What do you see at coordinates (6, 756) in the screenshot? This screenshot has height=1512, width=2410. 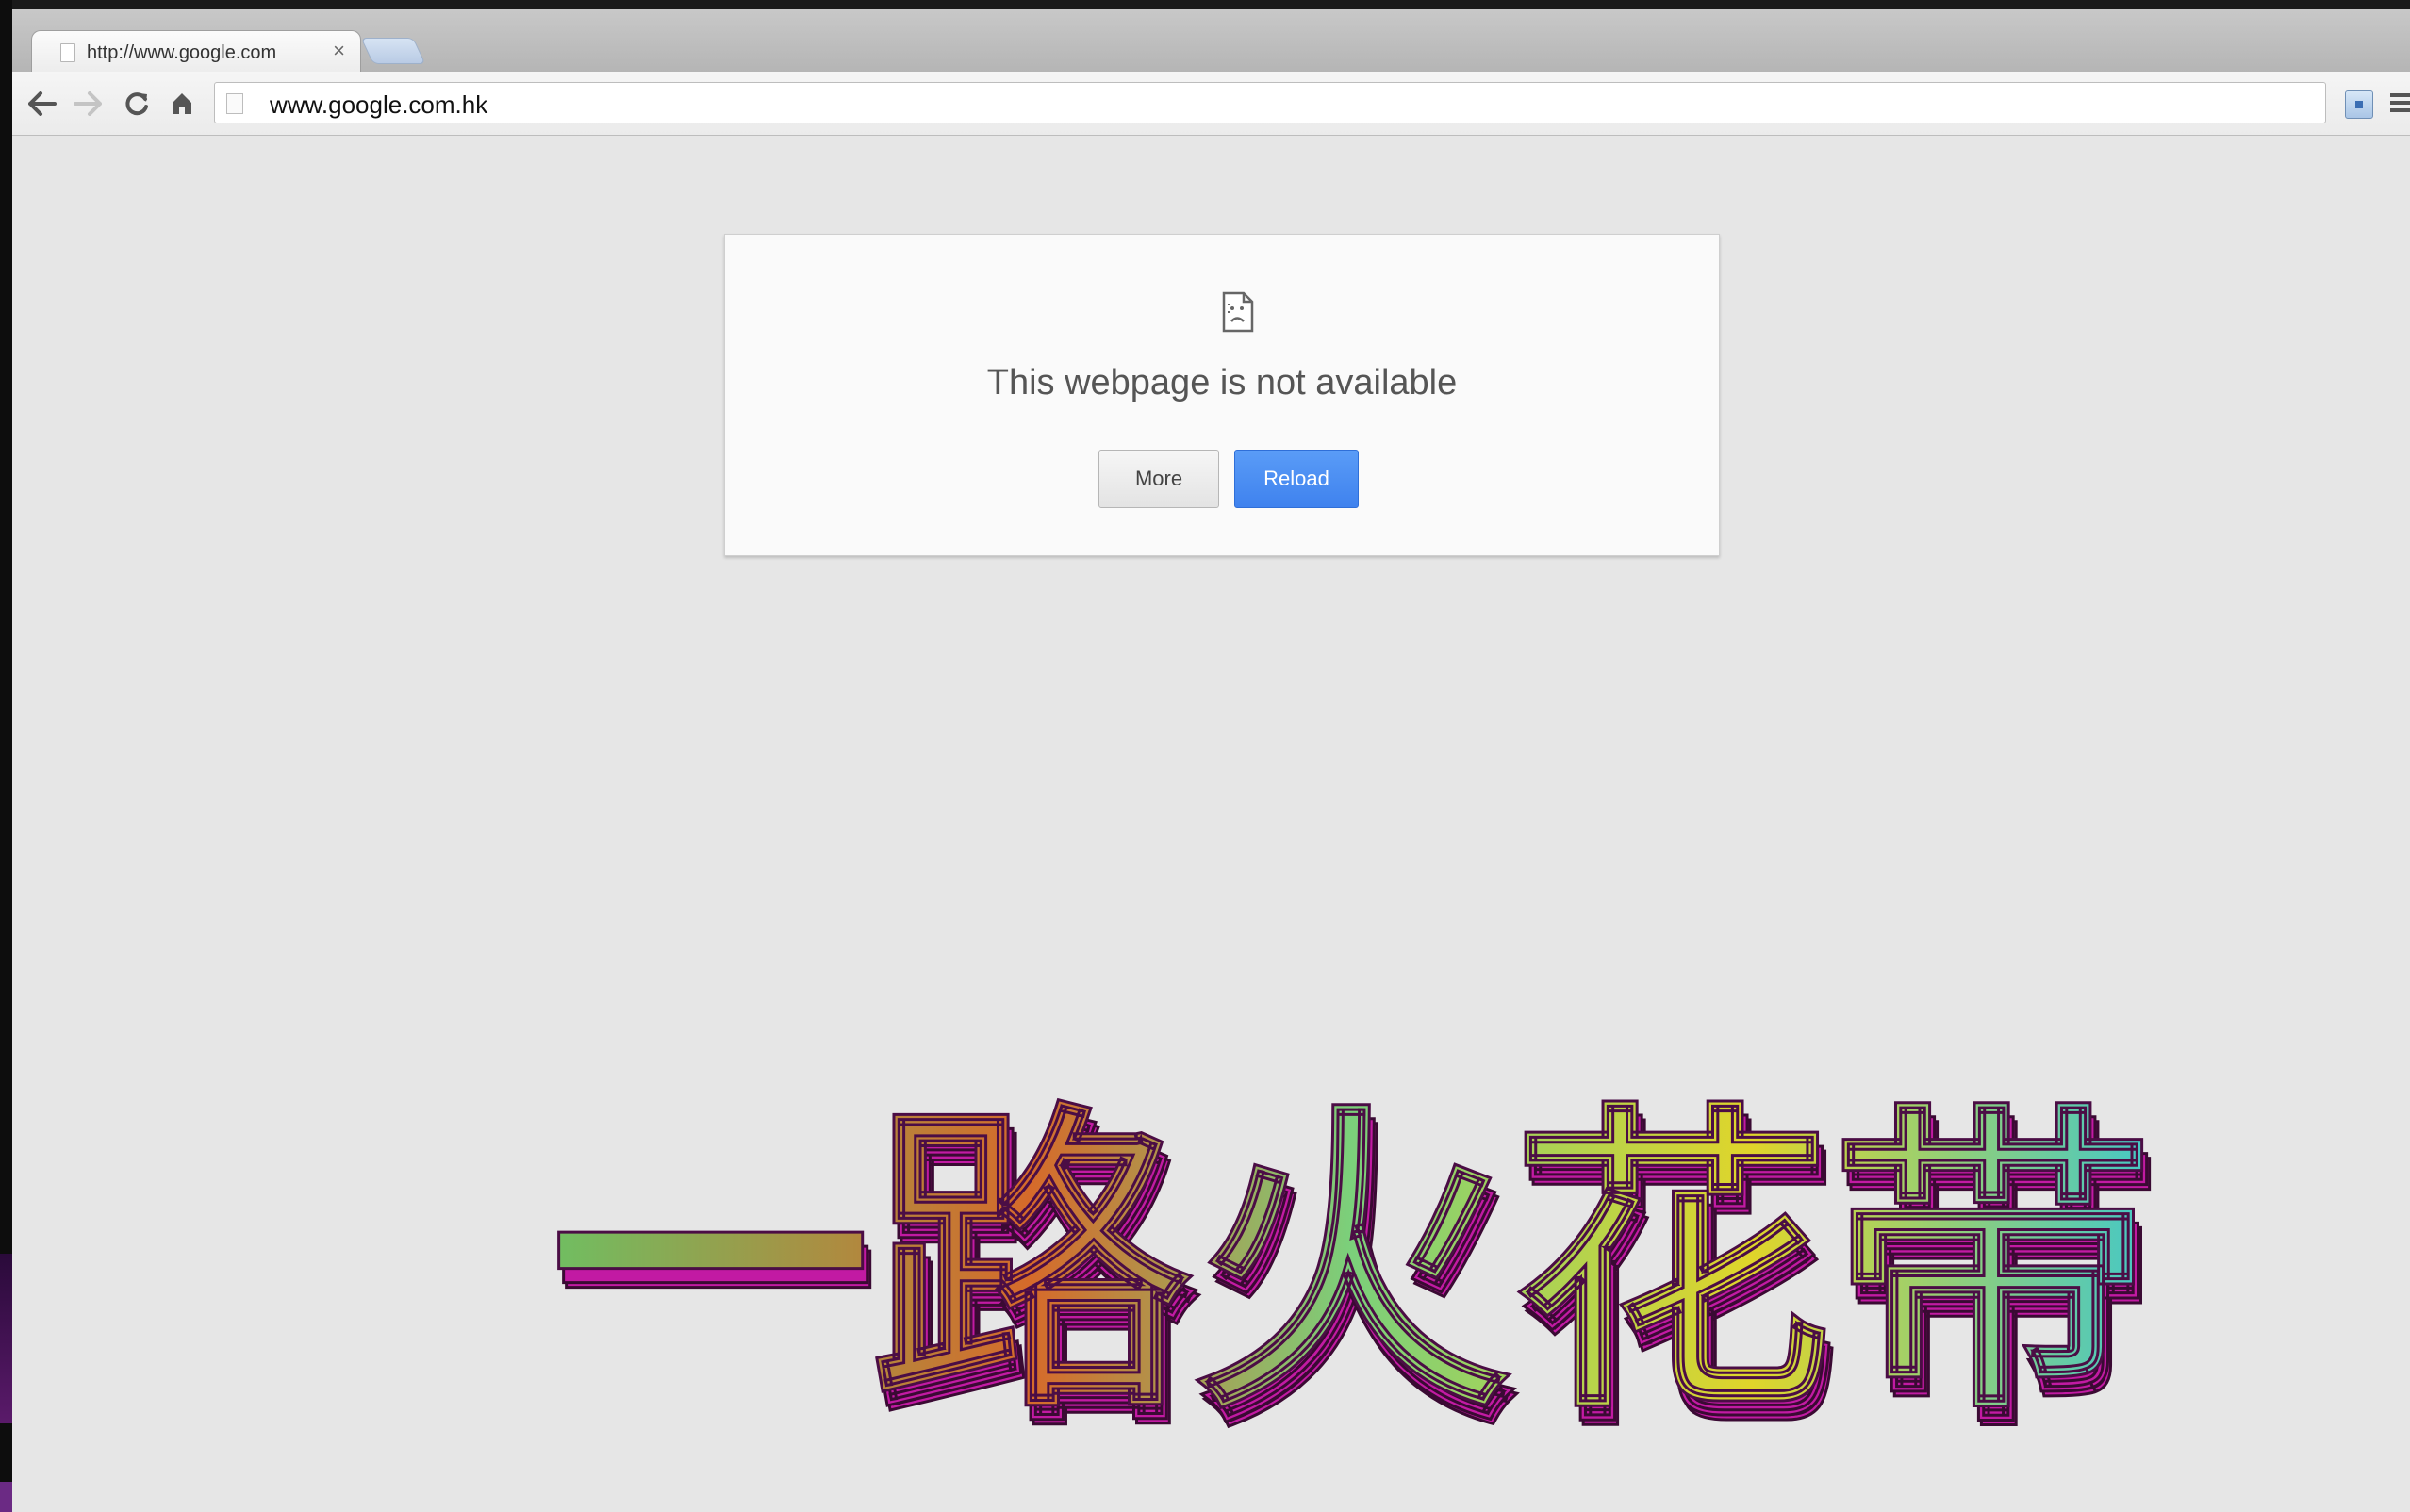 I see `desktop-left-edge` at bounding box center [6, 756].